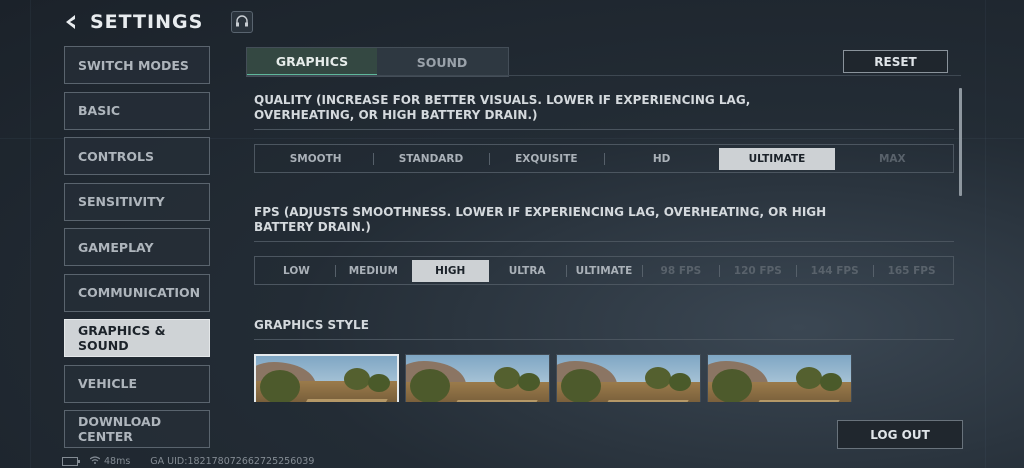 This screenshot has height=468, width=1024. I want to click on ping-value: 48ms, so click(117, 461).